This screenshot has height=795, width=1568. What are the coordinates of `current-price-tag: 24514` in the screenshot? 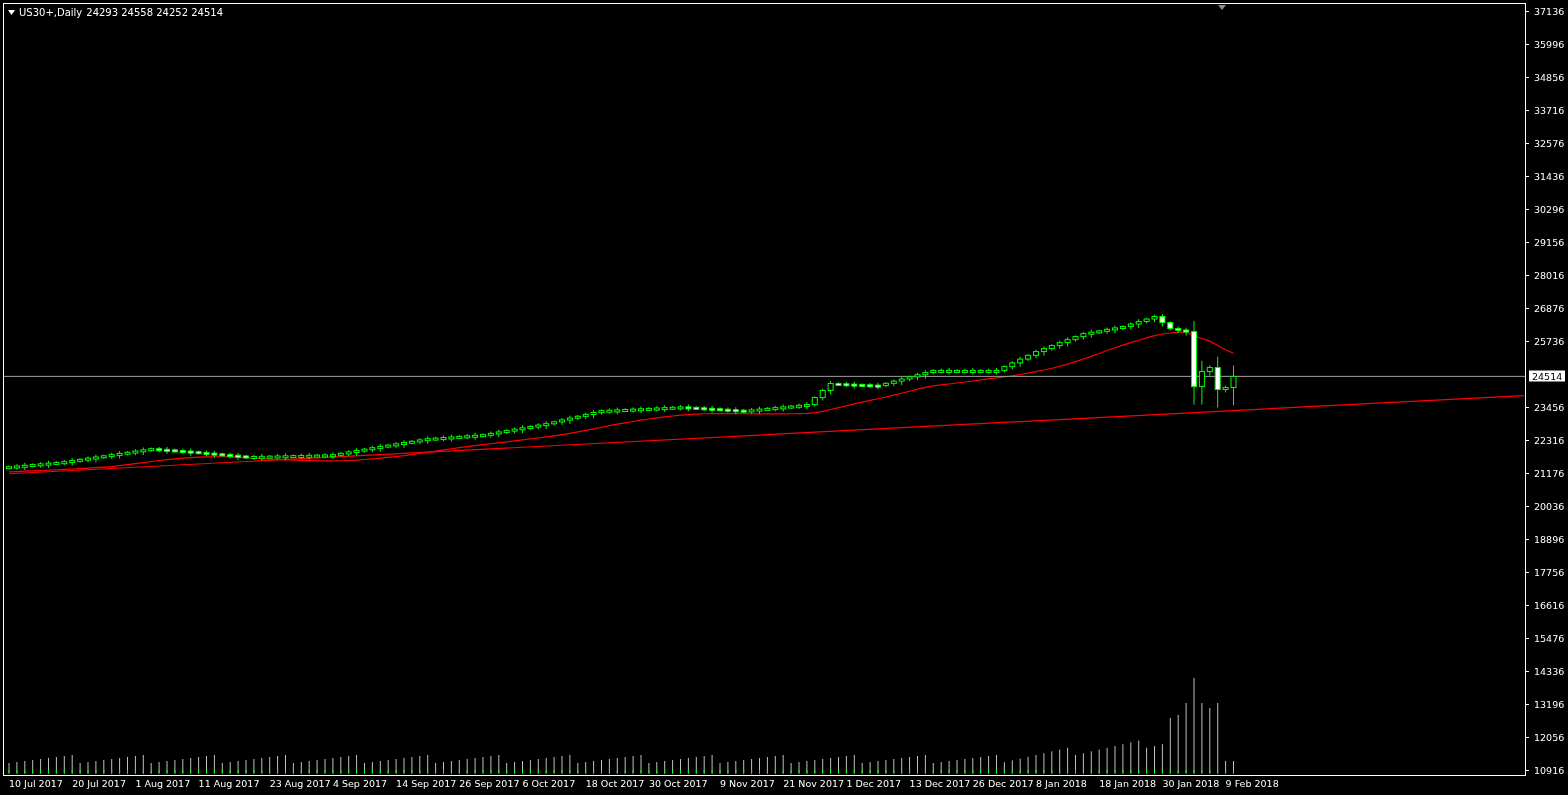 It's located at (1547, 376).